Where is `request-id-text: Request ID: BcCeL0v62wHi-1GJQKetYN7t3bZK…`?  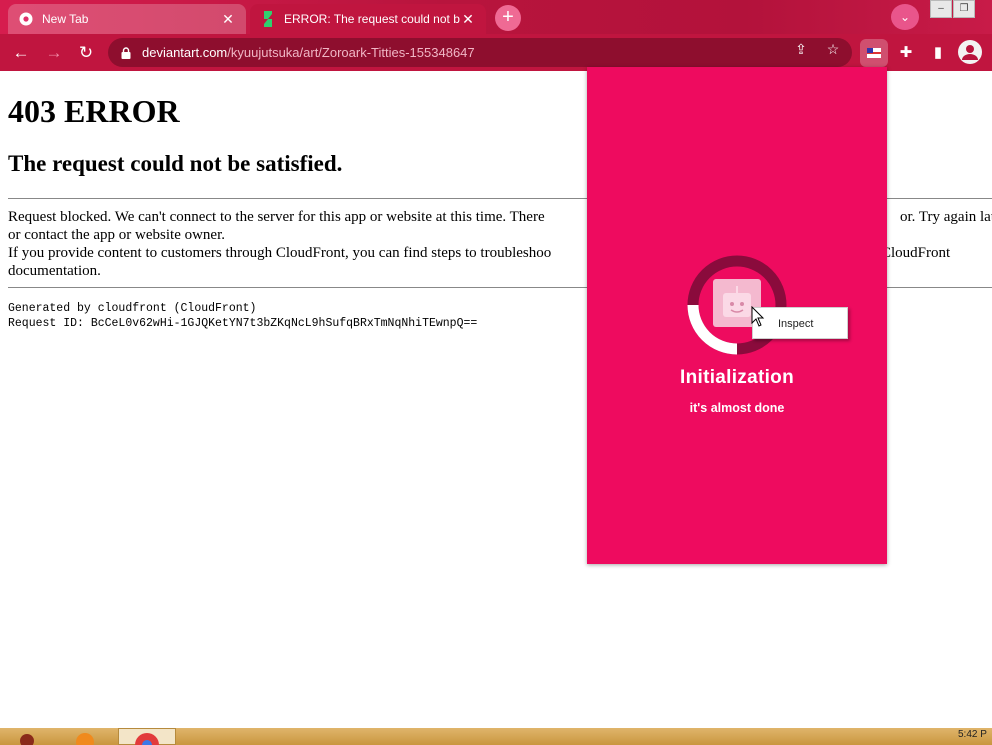 request-id-text: Request ID: BcCeL0v62wHi-1GJQKetYN7t3bZK… is located at coordinates (243, 323).